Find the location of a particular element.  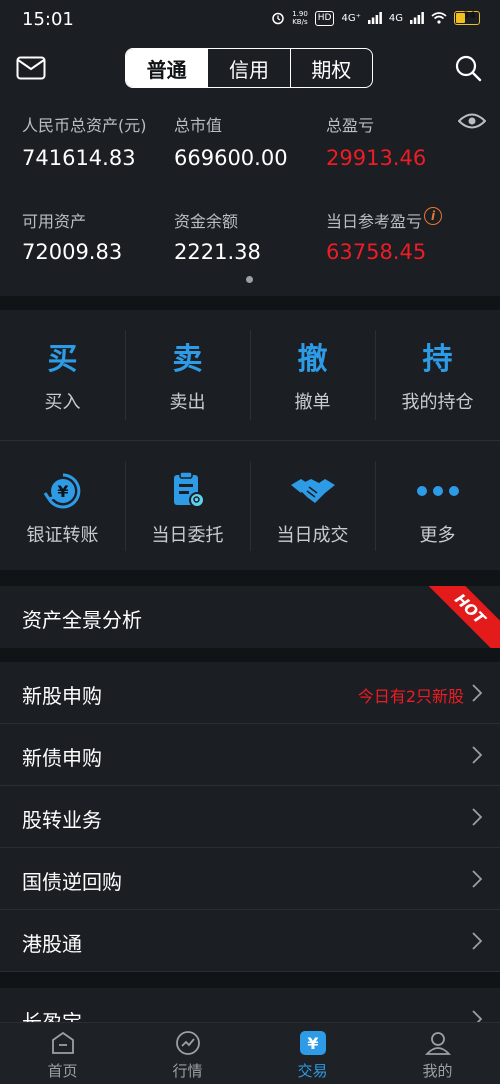

status-icons: 1.90 KB/s HD 4G⁺ 4G 34 is located at coordinates (375, 18).